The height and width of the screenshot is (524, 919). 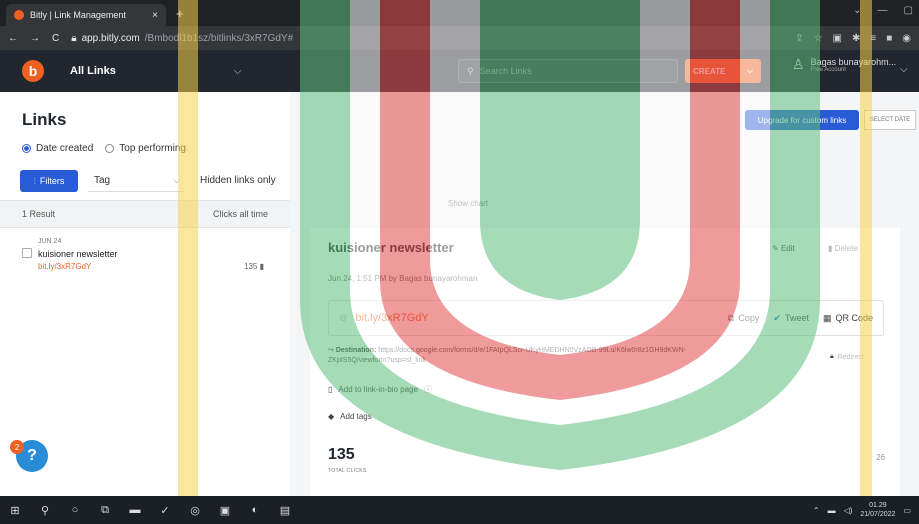 I want to click on copy-button: ⧉ Copy, so click(x=743, y=318).